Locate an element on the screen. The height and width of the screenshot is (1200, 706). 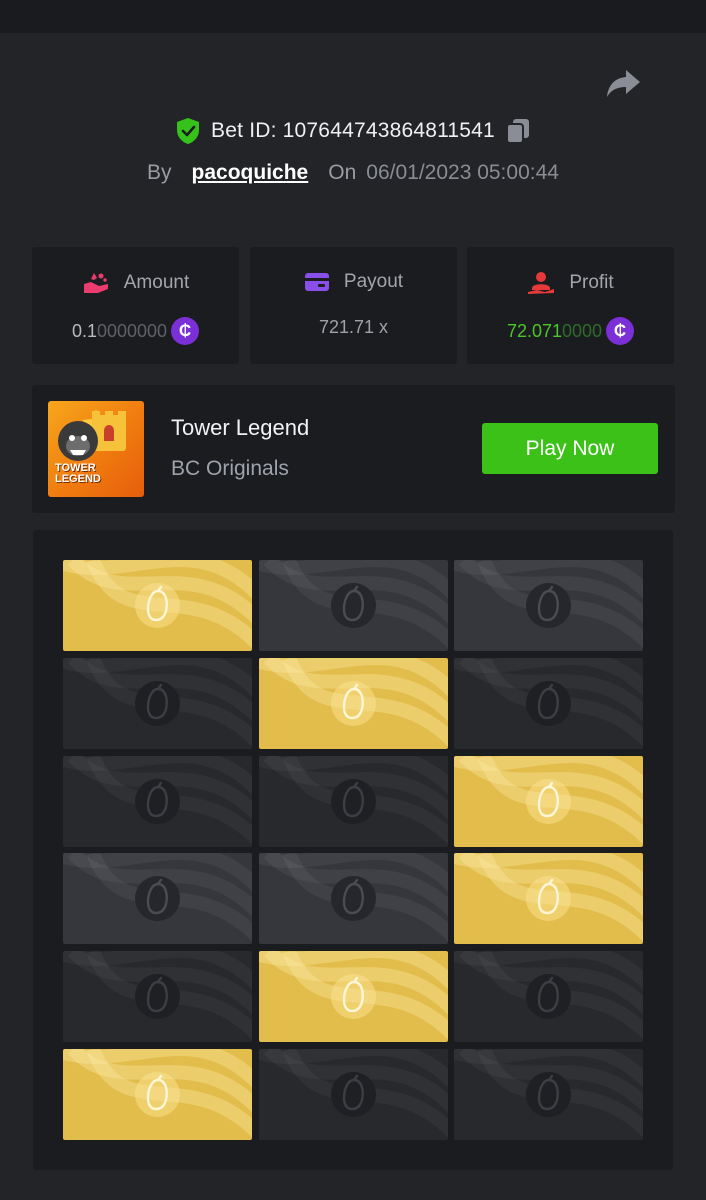
profit-value: 72.0710000 ₵ is located at coordinates (570, 331).